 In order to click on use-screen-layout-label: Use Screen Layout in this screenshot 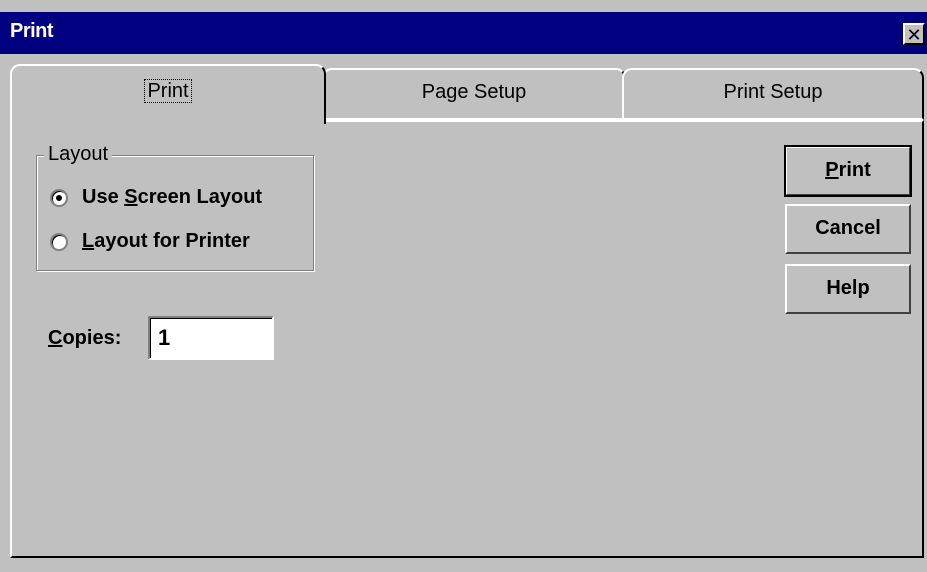, I will do `click(172, 197)`.